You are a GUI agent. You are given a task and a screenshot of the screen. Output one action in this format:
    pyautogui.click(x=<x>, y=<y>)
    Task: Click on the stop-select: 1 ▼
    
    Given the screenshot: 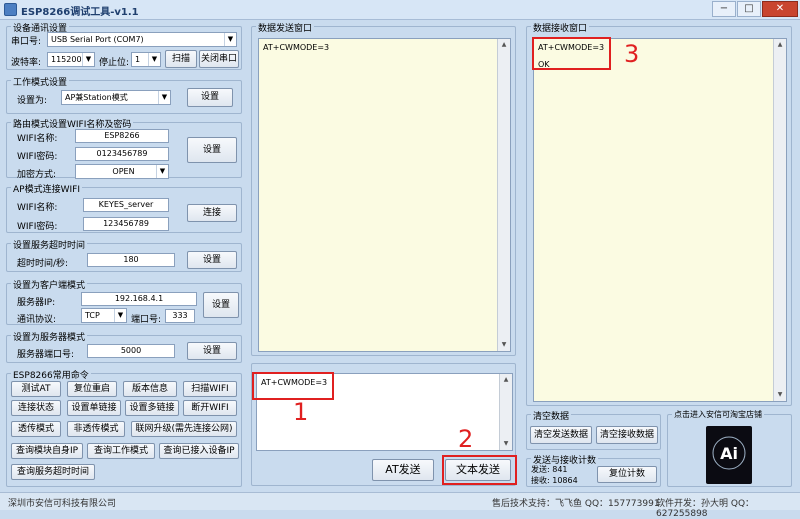 What is the action you would take?
    pyautogui.click(x=146, y=59)
    